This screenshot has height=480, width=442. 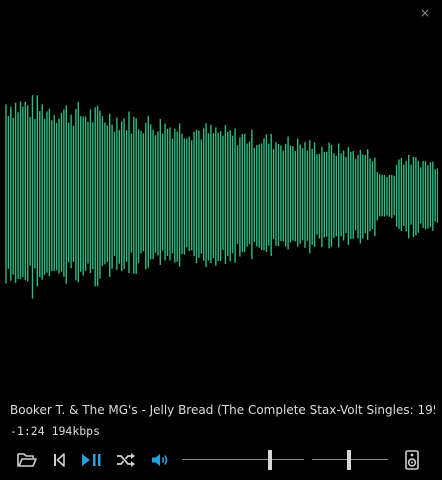 I want to click on open-button, so click(x=27, y=460).